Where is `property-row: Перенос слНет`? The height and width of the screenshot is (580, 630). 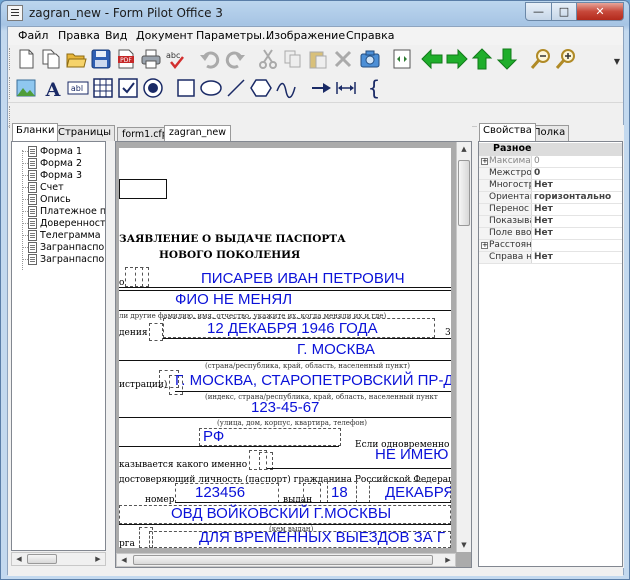 property-row: Перенос слНет is located at coordinates (550, 210).